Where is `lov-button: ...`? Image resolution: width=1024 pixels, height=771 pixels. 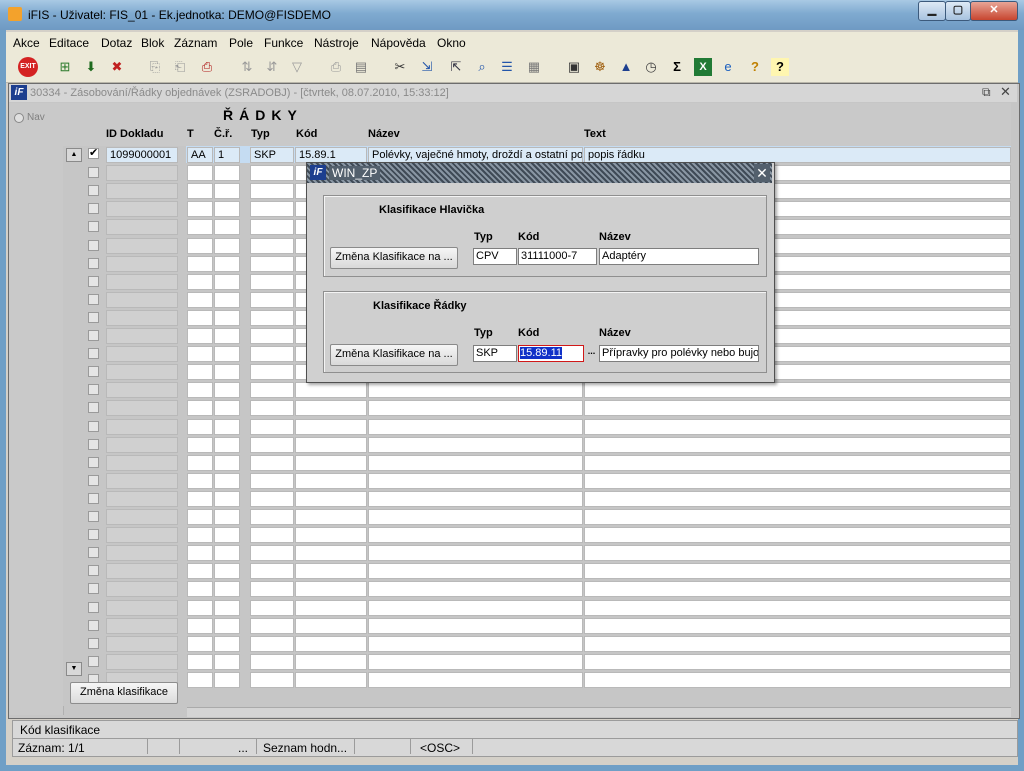 lov-button: ... is located at coordinates (591, 353).